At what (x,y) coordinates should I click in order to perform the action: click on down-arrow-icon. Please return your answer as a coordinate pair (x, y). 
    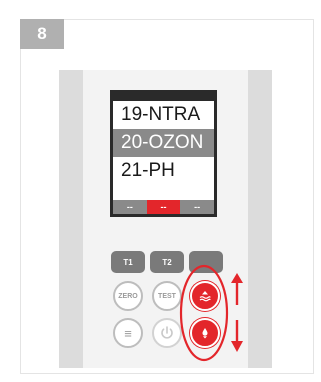
    Looking at the image, I should click on (237, 336).